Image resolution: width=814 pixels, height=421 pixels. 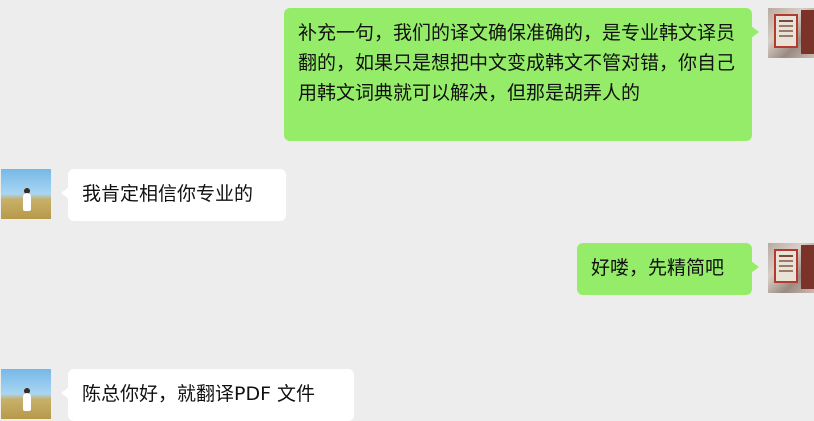 I want to click on contact-avatar, so click(x=26, y=194).